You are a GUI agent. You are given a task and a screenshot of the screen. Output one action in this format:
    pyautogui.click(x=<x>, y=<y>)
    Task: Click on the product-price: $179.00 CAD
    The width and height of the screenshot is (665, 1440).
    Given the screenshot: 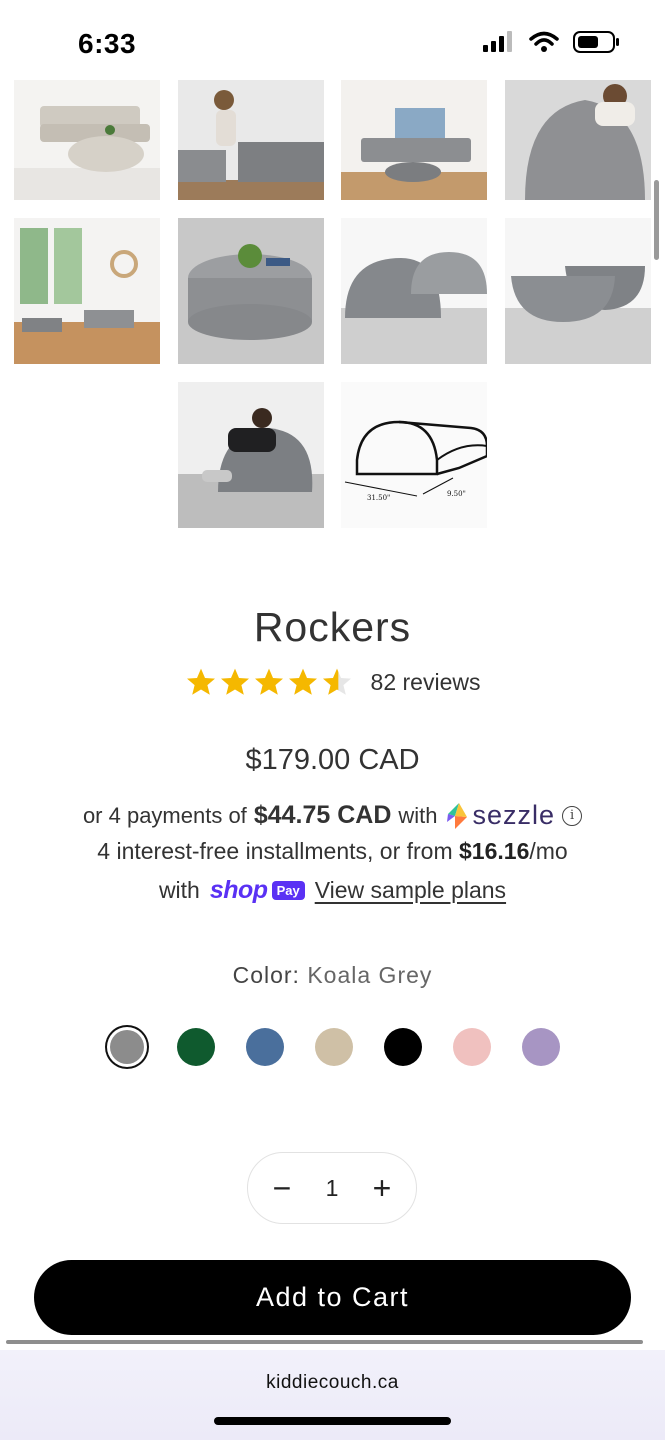 What is the action you would take?
    pyautogui.click(x=332, y=760)
    